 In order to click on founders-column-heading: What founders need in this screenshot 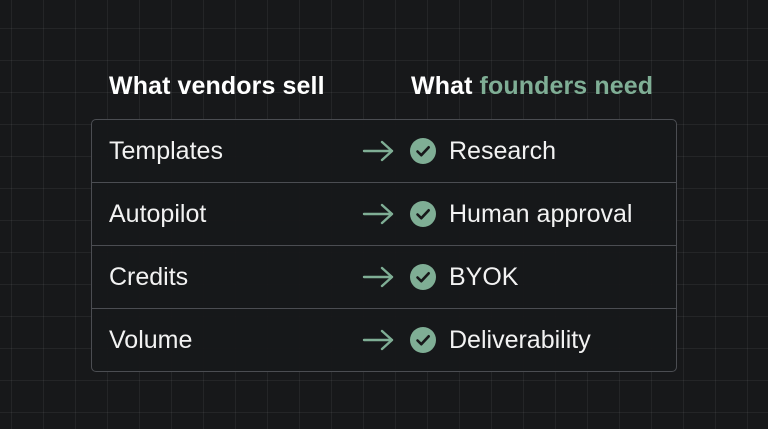, I will do `click(532, 86)`.